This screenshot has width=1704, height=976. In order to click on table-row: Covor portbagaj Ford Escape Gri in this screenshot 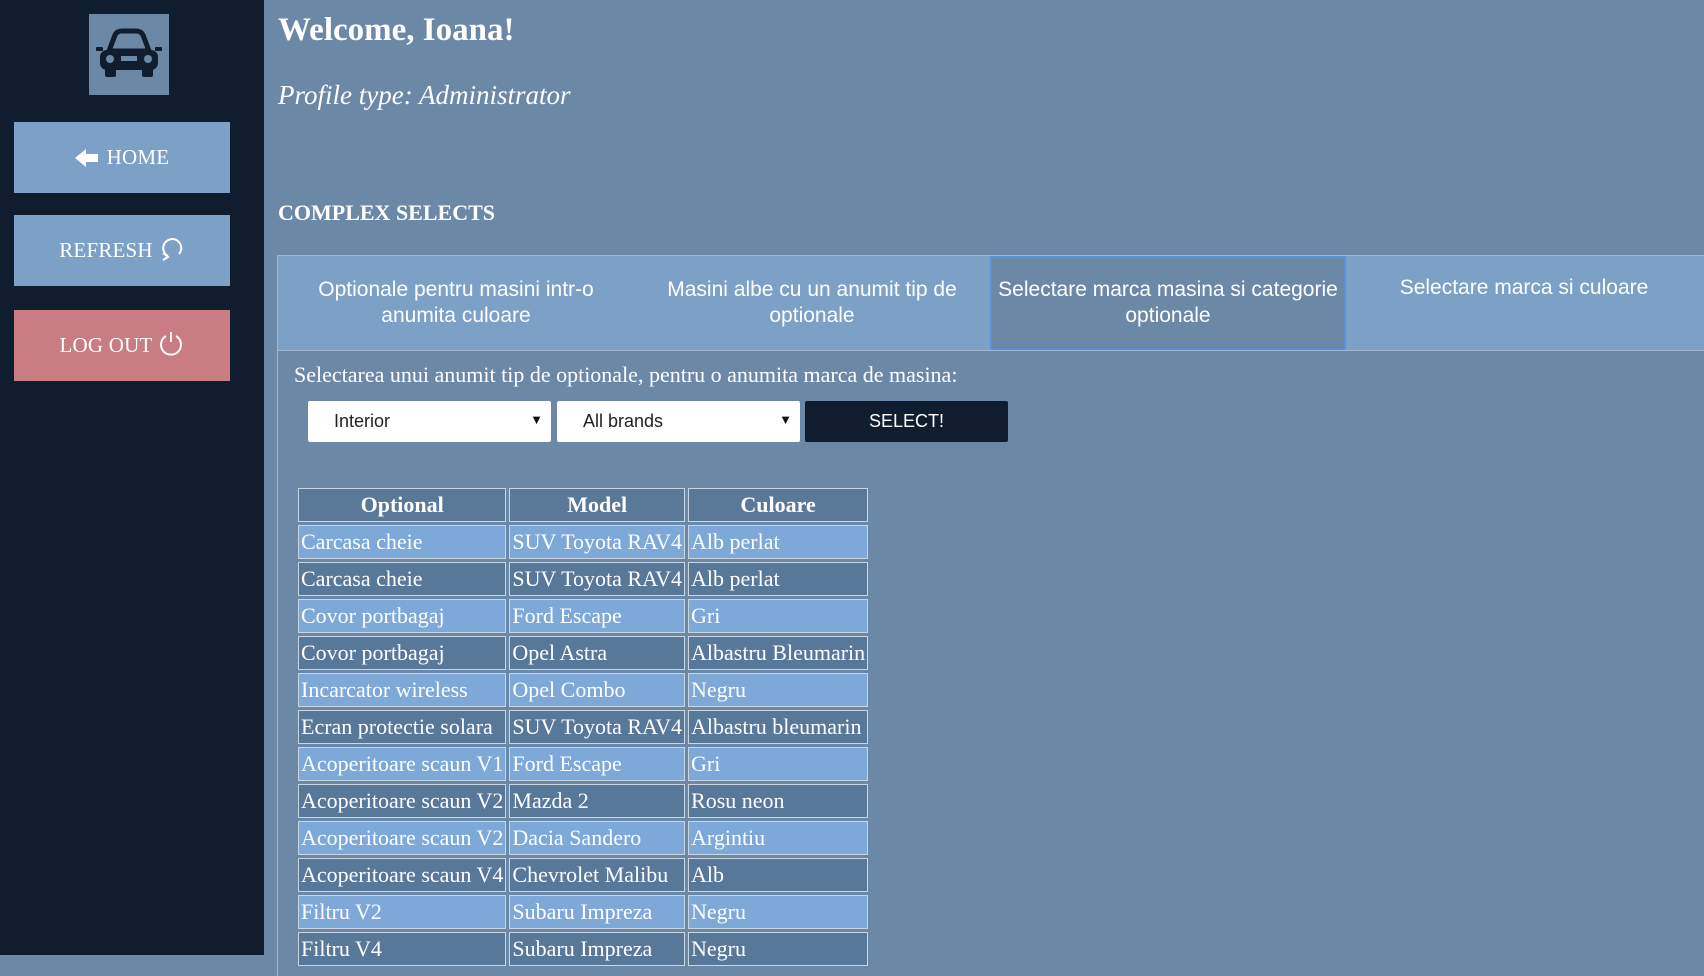, I will do `click(583, 616)`.